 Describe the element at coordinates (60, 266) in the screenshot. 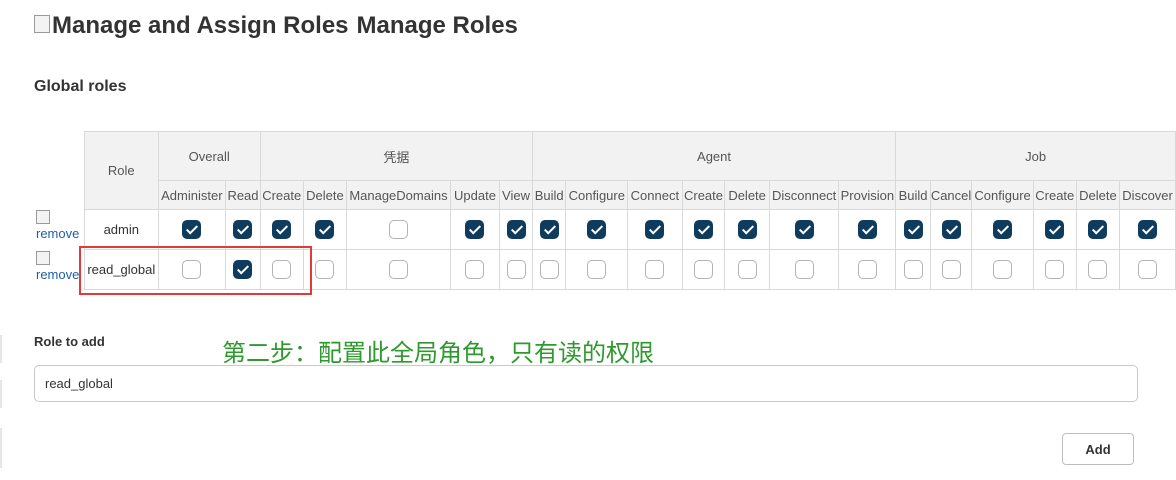

I see `remove-link-read-global: remove` at that location.